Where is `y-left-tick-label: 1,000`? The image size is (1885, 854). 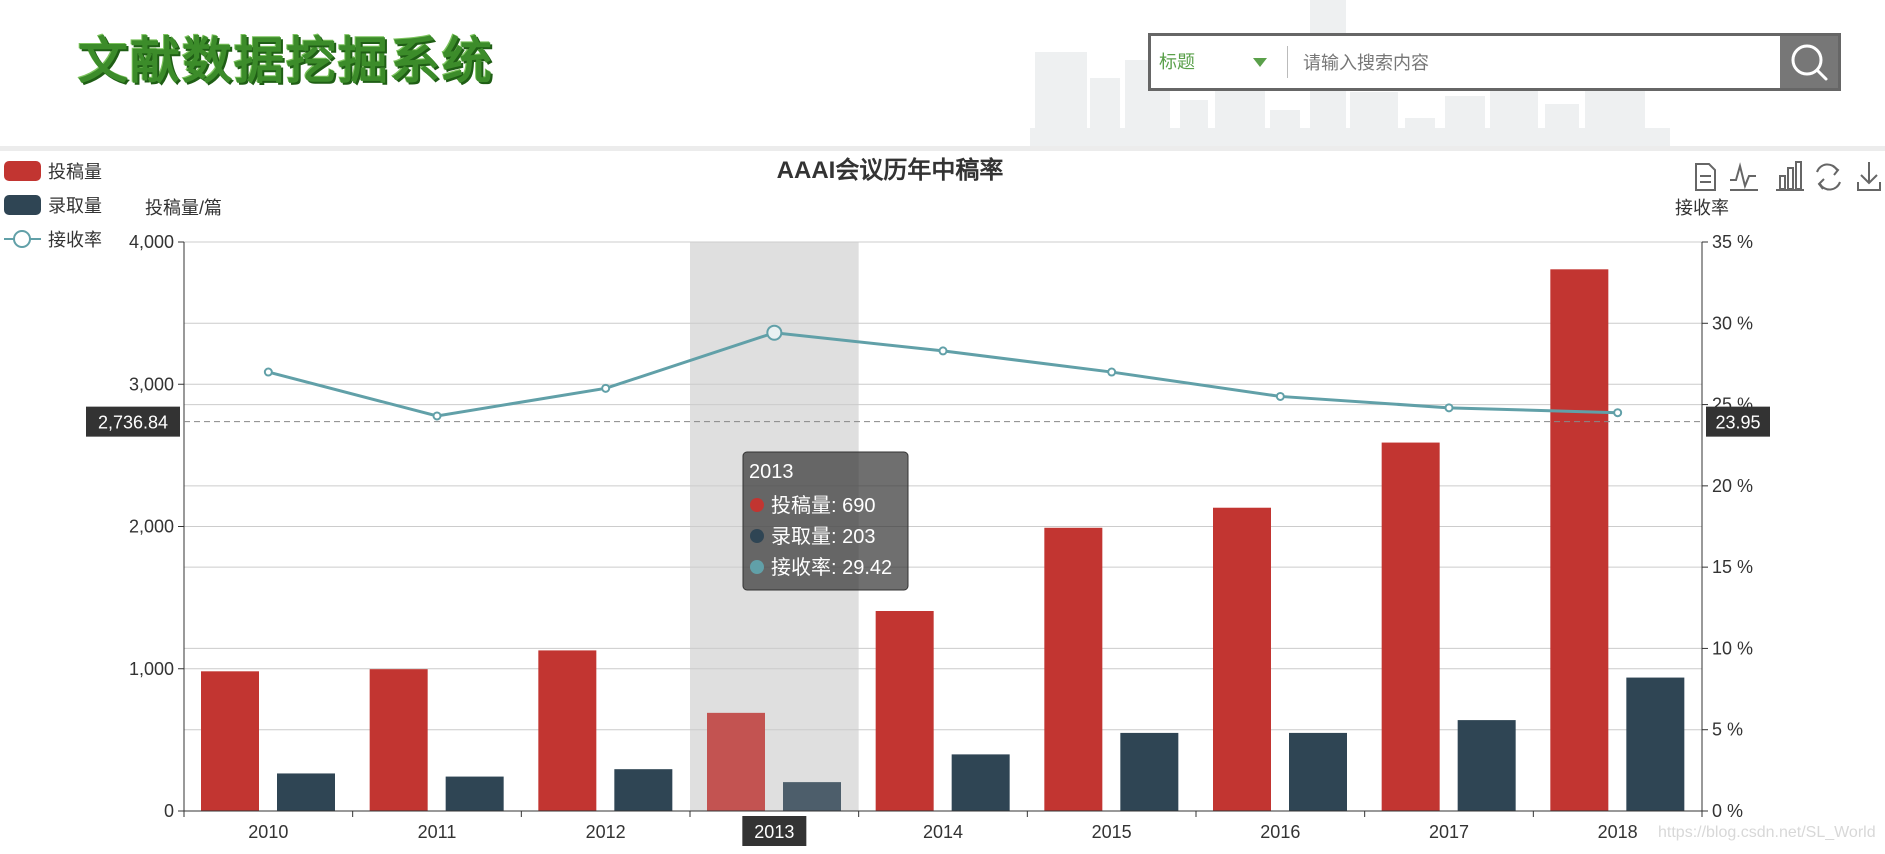
y-left-tick-label: 1,000 is located at coordinates (151, 669).